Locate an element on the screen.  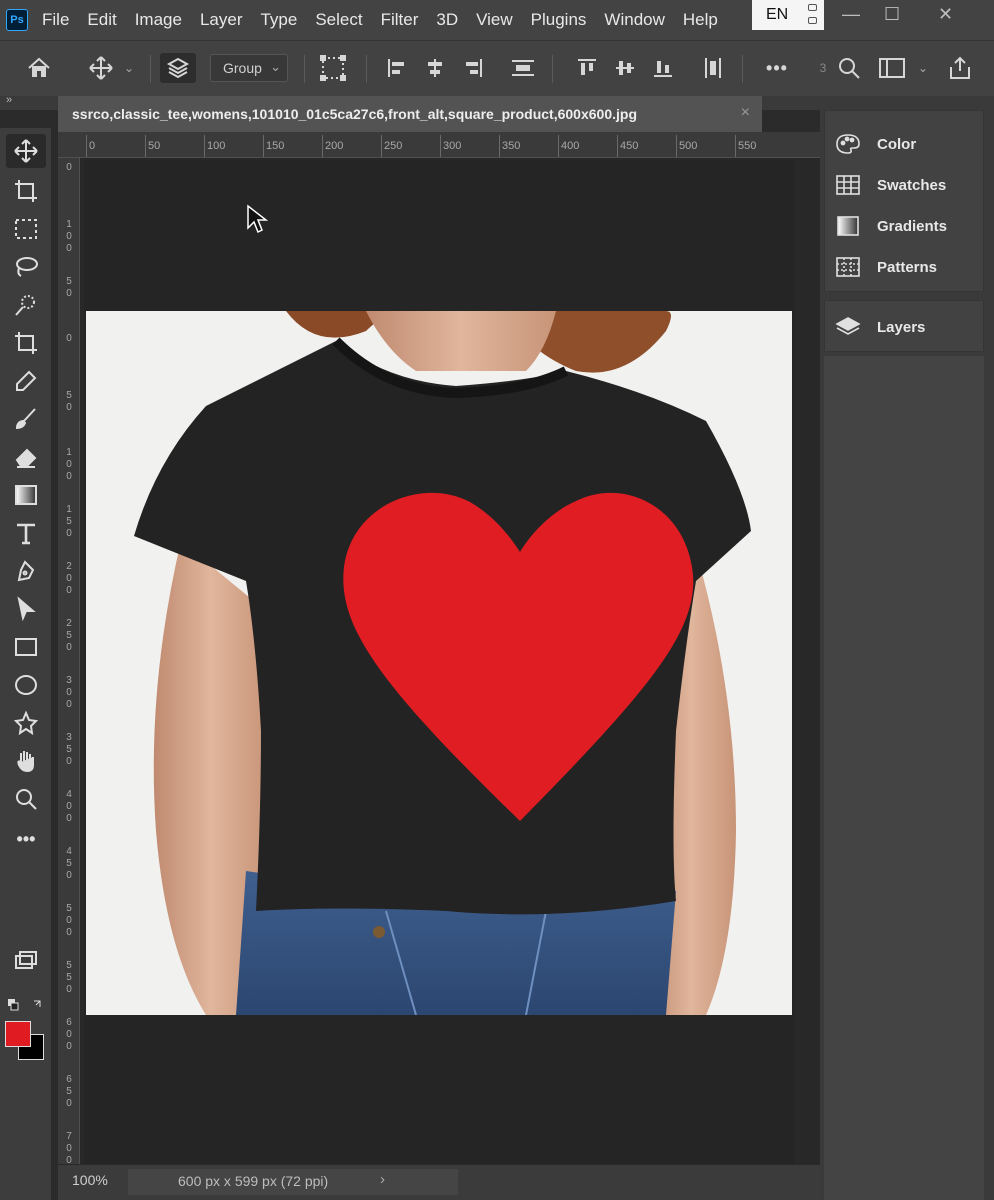
menu-filter: Filter is located at coordinates (400, 20).